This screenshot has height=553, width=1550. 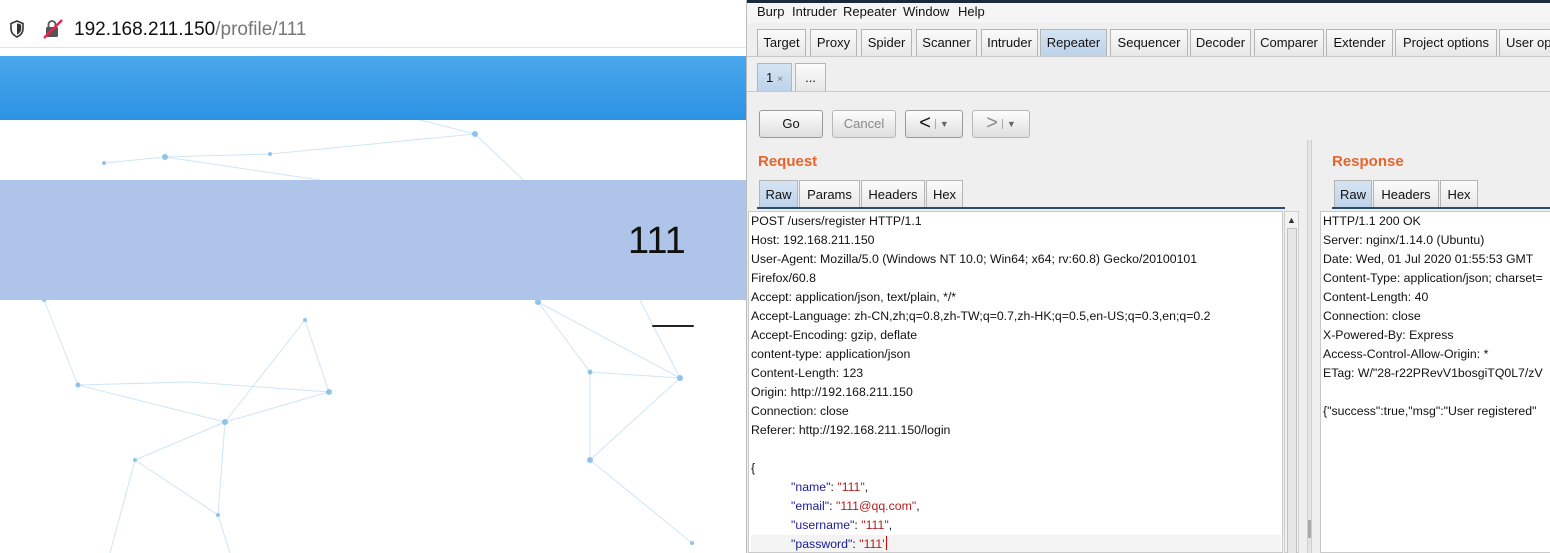 What do you see at coordinates (864, 124) in the screenshot?
I see `cancel-button: Cancel` at bounding box center [864, 124].